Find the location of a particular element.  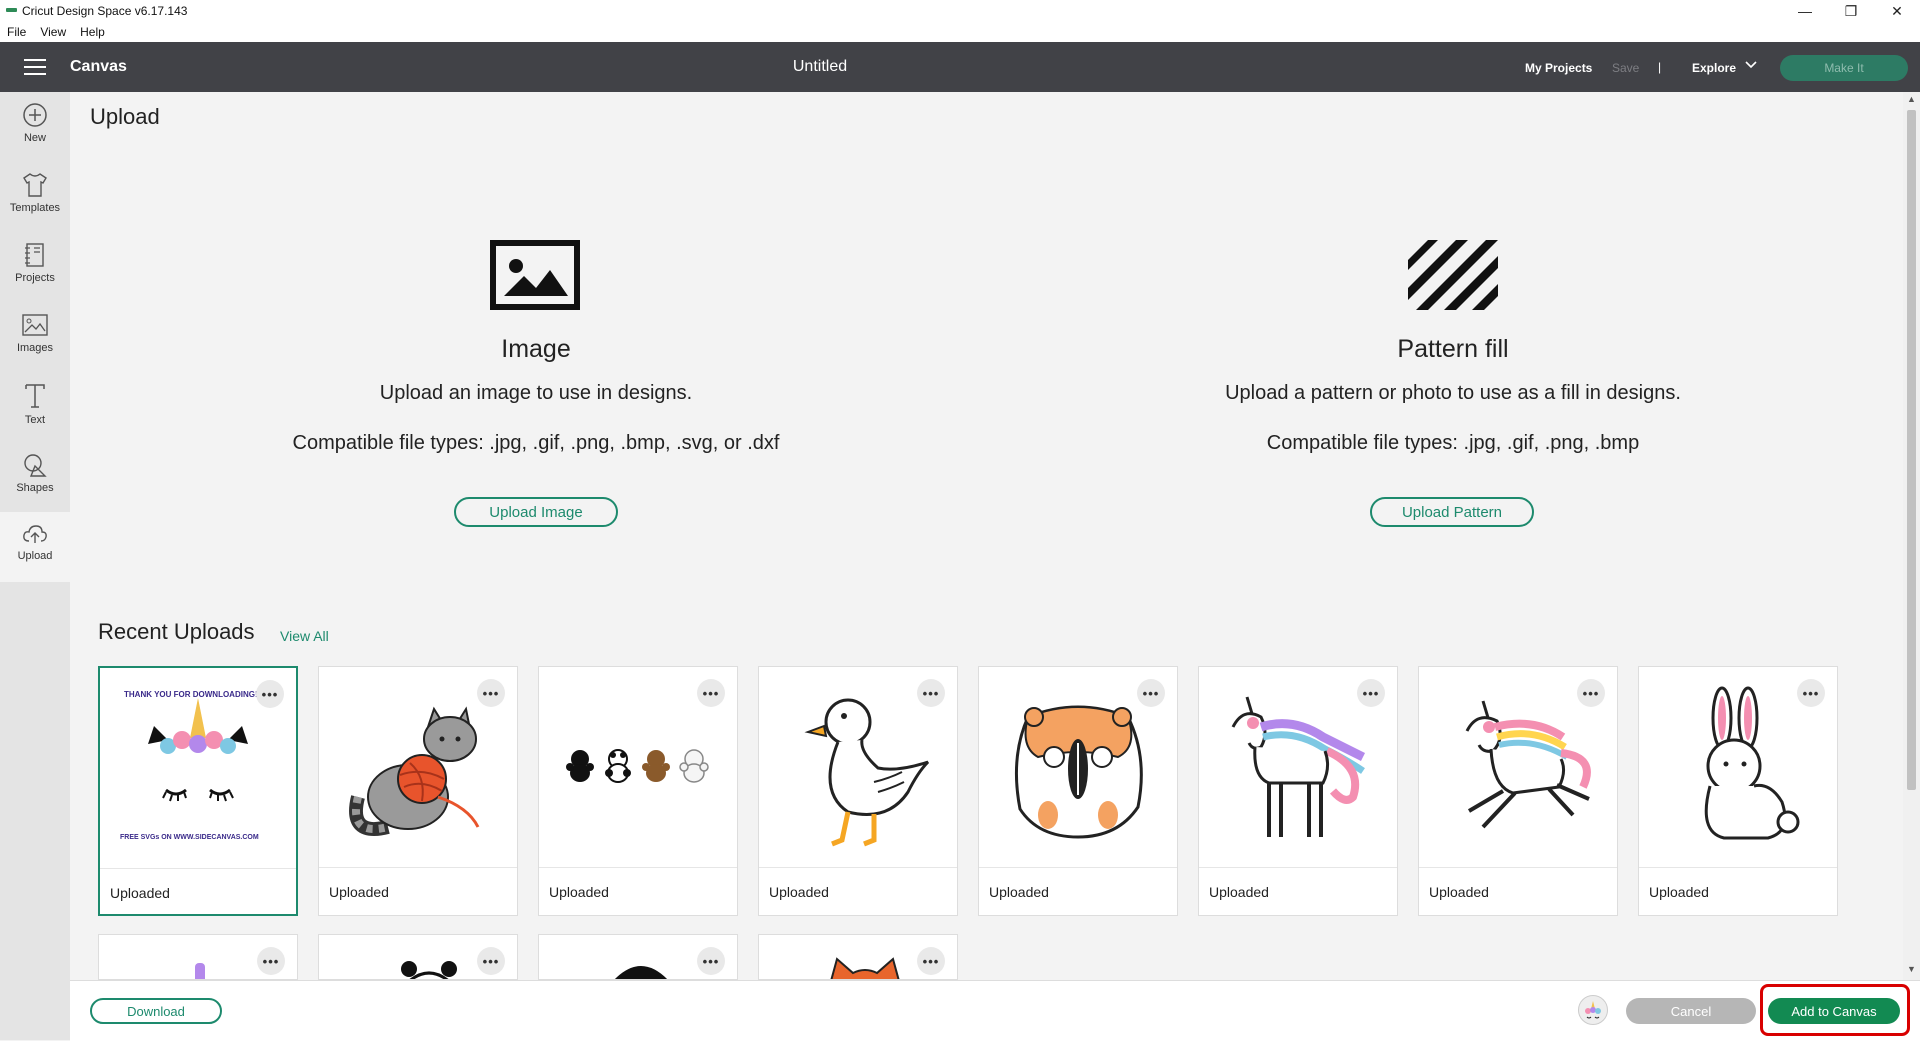

text-icon is located at coordinates (35, 396).